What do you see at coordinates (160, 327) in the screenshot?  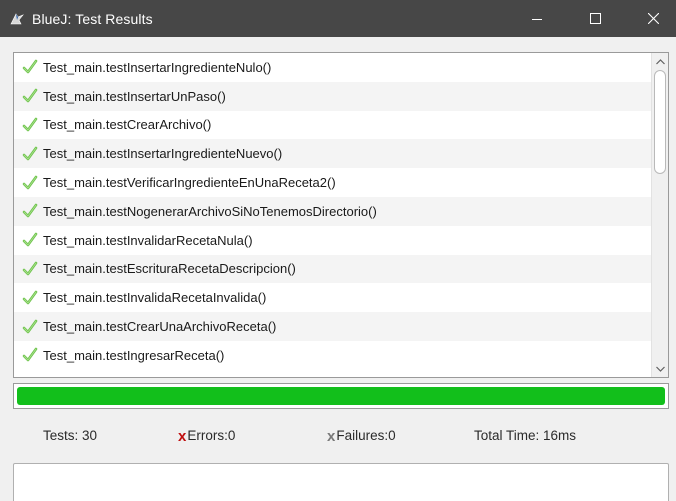 I see `test-name: Test_main.testCrearUnaArchivoReceta()` at bounding box center [160, 327].